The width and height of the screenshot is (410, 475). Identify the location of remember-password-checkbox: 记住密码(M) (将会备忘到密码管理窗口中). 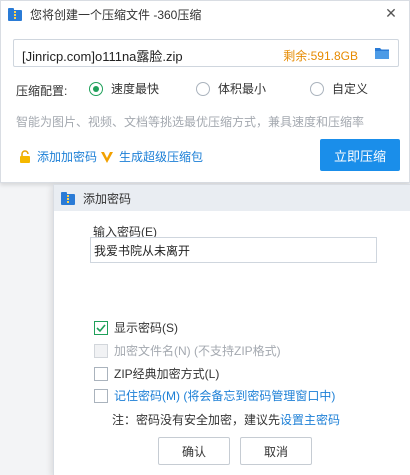
(214, 395).